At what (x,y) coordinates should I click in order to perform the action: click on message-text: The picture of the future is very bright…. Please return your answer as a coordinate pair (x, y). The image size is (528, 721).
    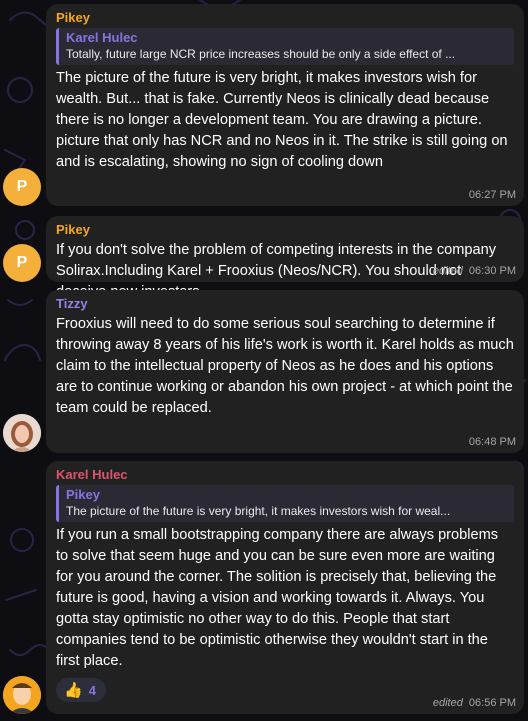
    Looking at the image, I should click on (282, 120).